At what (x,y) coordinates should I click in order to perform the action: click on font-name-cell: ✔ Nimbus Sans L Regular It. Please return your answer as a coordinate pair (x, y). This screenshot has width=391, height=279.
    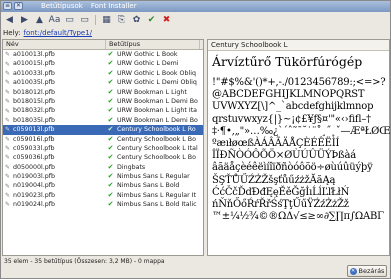
    Looking at the image, I should click on (153, 195).